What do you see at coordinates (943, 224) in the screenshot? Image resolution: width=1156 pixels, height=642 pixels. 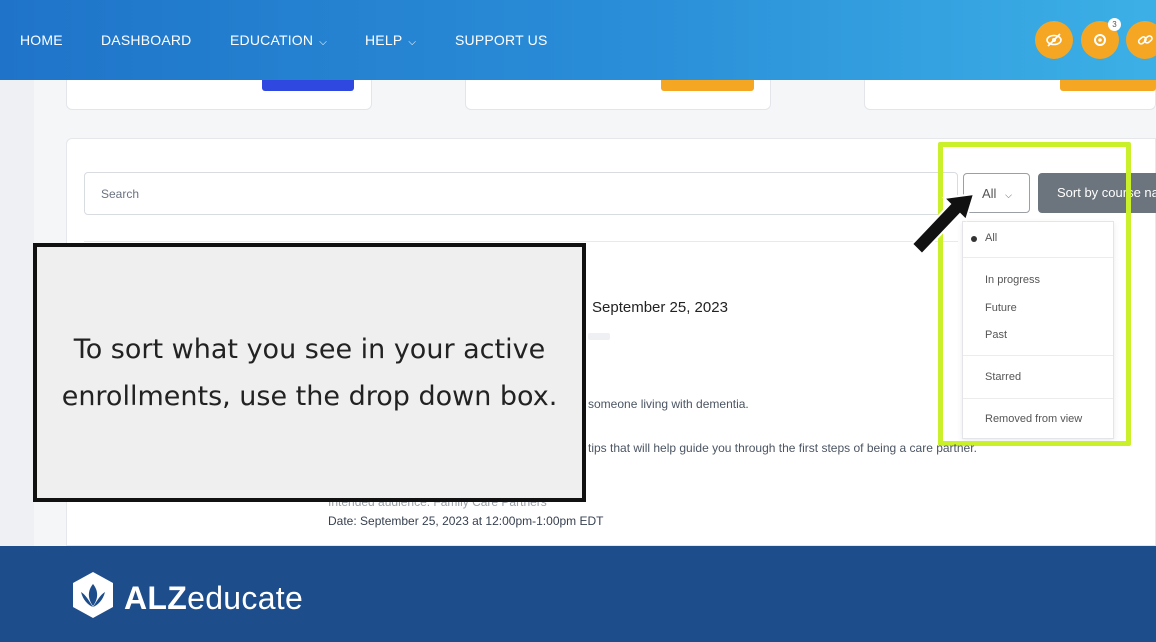 I see `arrow-pointer-icon` at bounding box center [943, 224].